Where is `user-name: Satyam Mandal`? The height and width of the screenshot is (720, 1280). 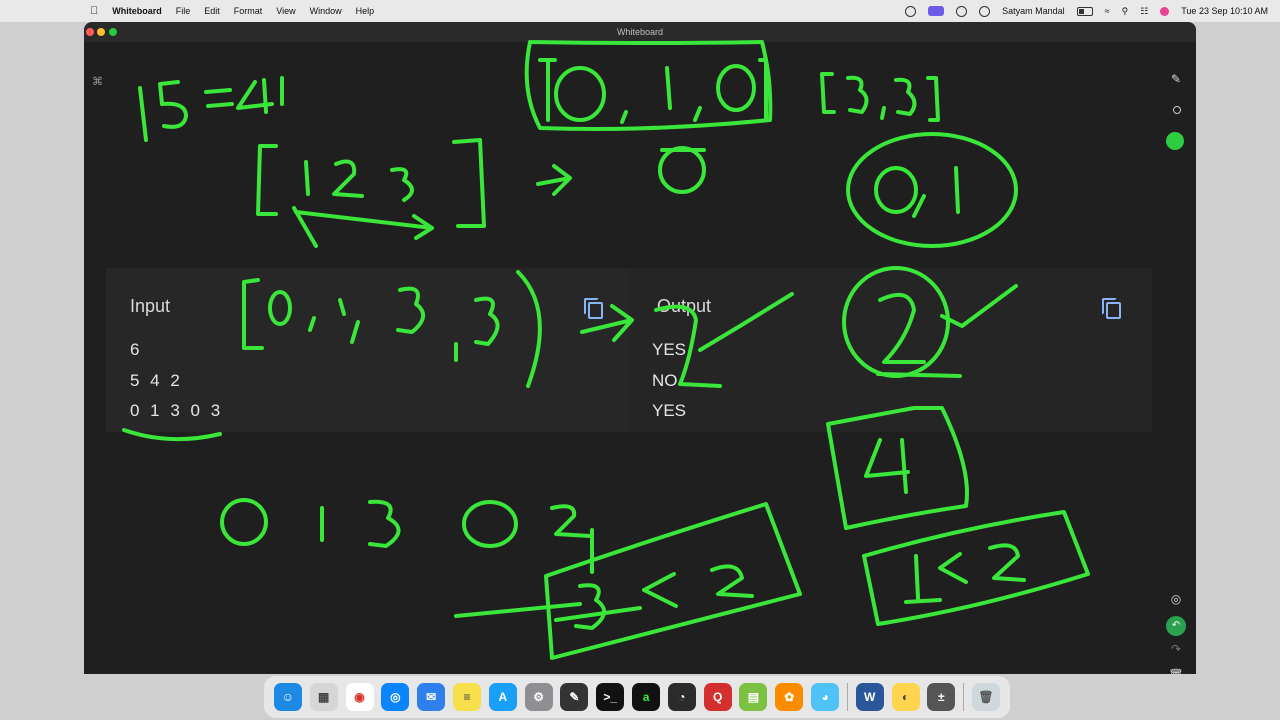
user-name: Satyam Mandal is located at coordinates (1033, 11).